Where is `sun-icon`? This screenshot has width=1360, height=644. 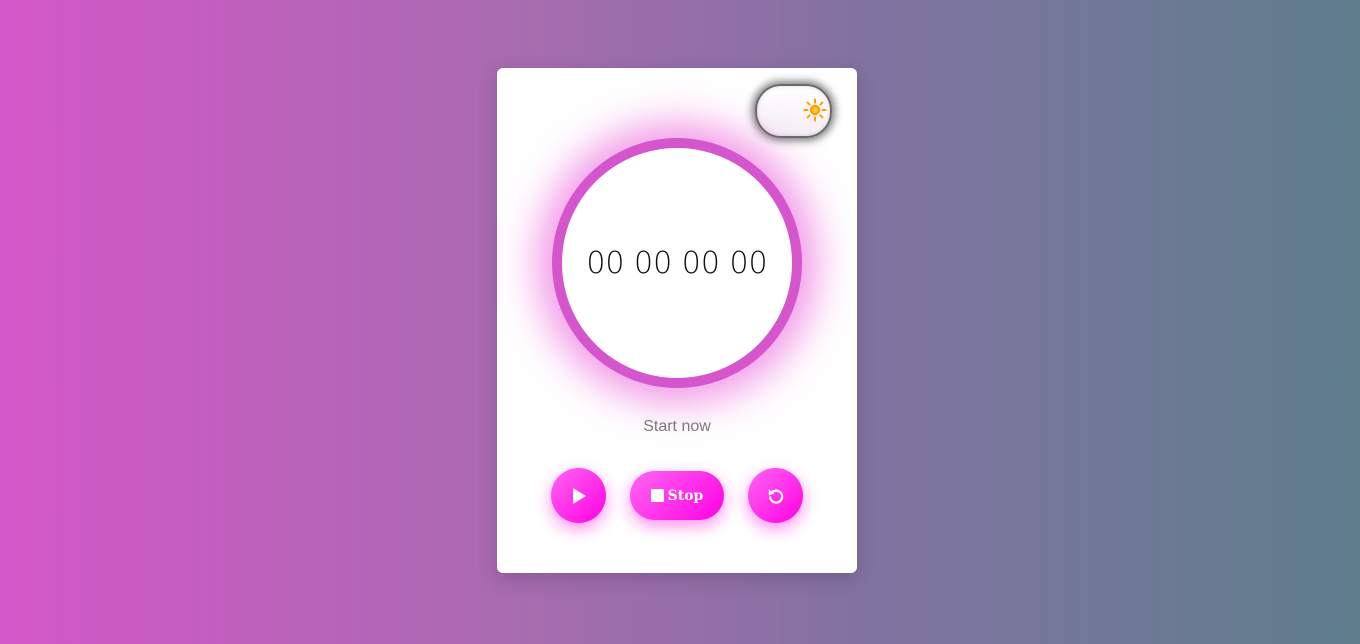 sun-icon is located at coordinates (815, 110).